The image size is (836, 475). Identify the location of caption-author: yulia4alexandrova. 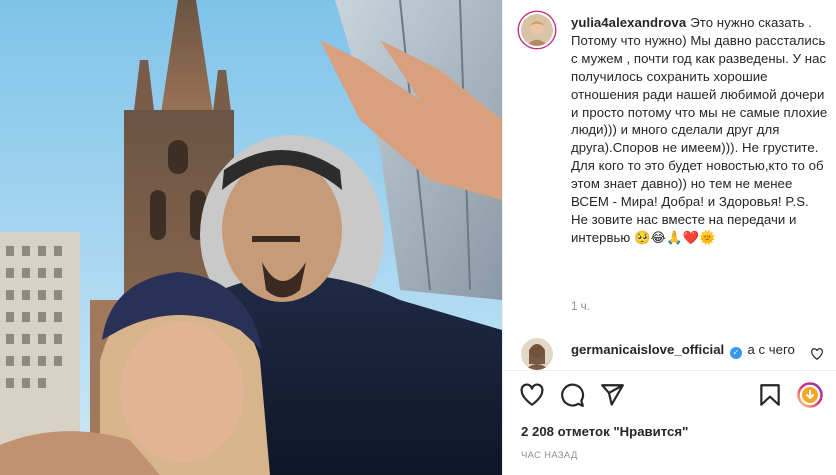
(628, 22).